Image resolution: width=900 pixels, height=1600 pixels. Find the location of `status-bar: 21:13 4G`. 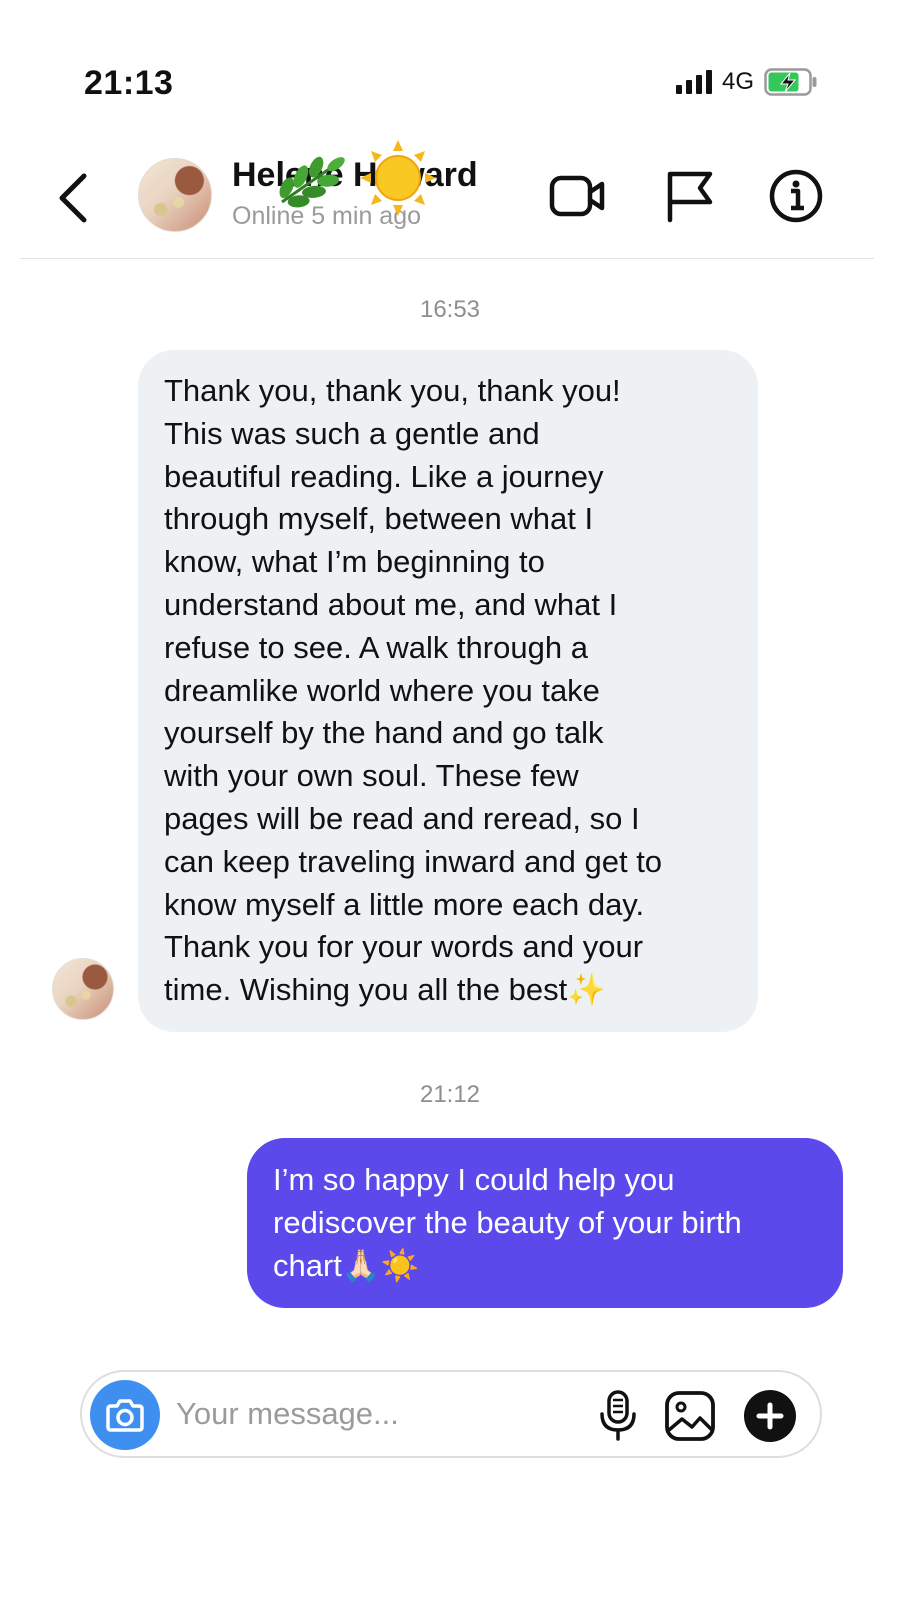

status-bar: 21:13 4G is located at coordinates (450, 60).